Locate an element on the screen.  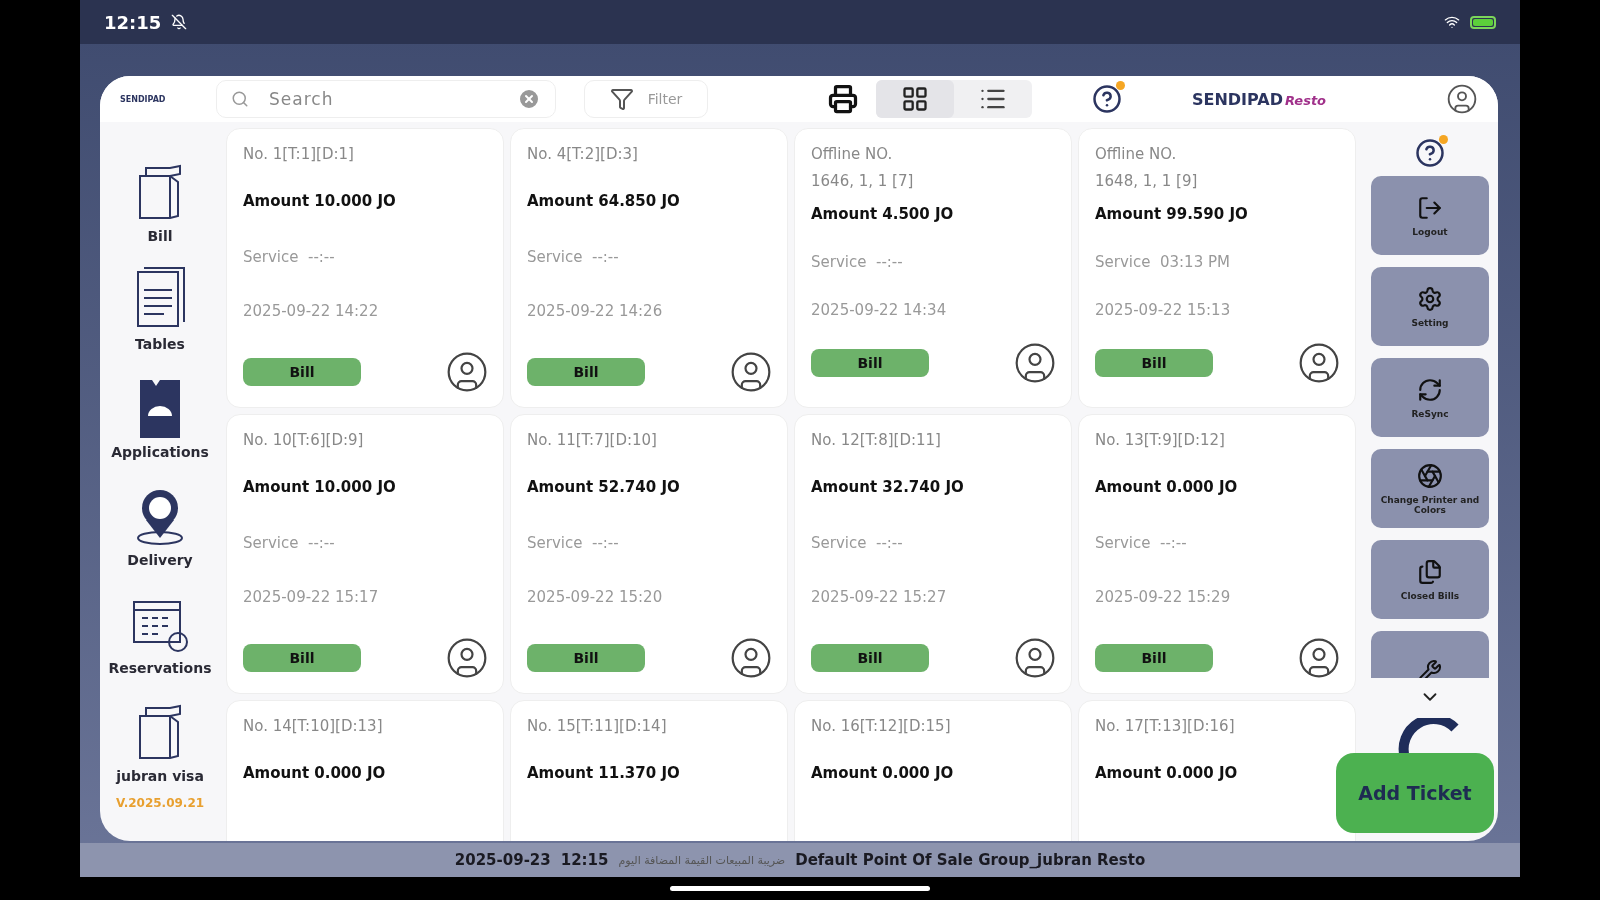
footer-note: ضريبة المبيعات القيمة المضافة اليوم is located at coordinates (702, 860).